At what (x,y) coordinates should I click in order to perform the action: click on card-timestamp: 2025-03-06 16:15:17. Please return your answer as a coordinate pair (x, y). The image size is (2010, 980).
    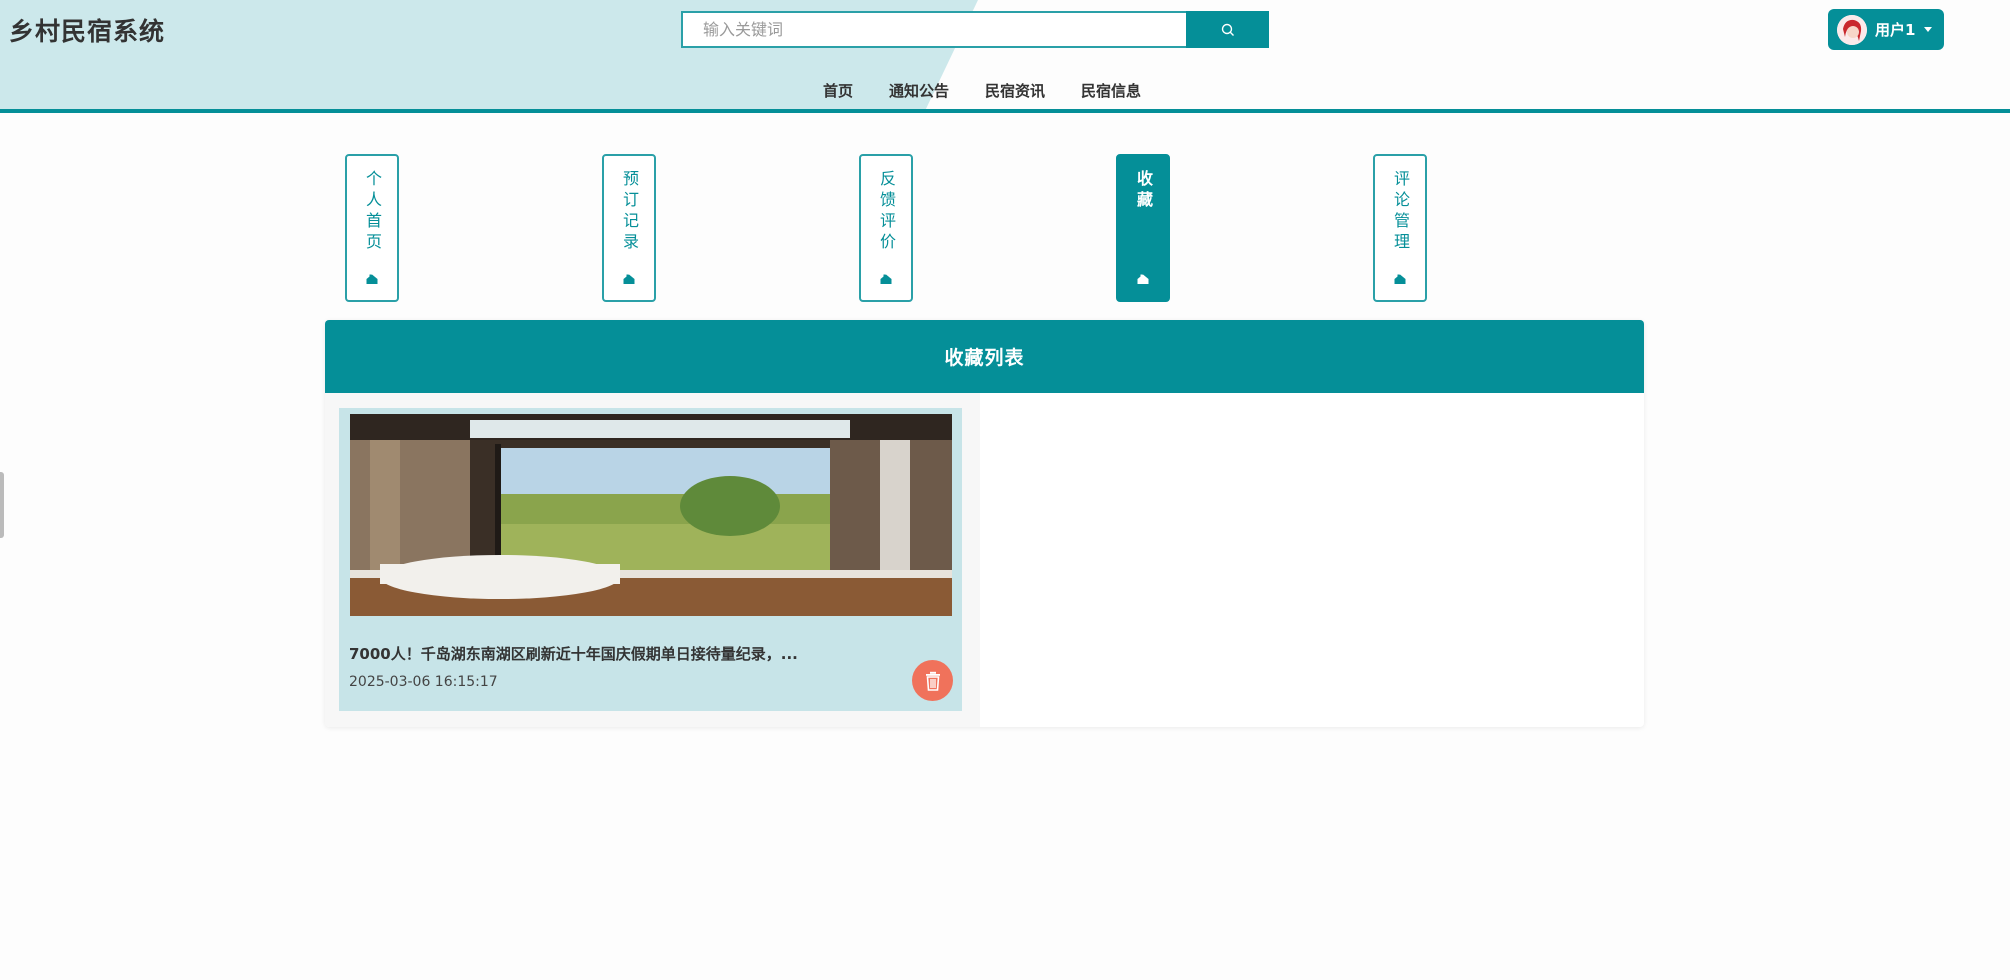
    Looking at the image, I should click on (423, 682).